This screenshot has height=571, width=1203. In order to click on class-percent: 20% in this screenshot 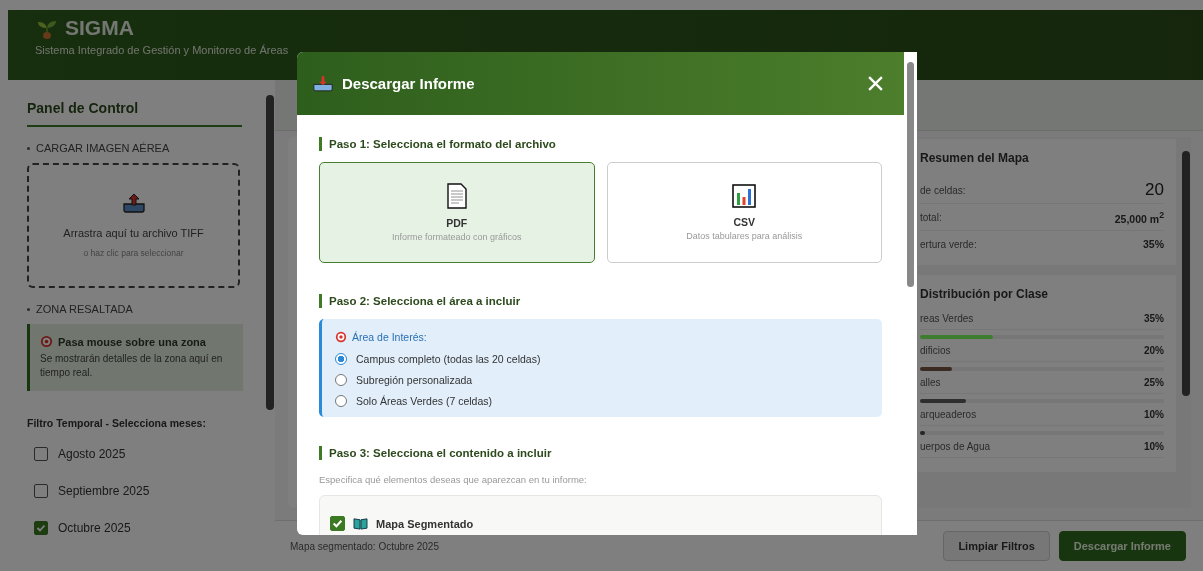, I will do `click(1154, 350)`.